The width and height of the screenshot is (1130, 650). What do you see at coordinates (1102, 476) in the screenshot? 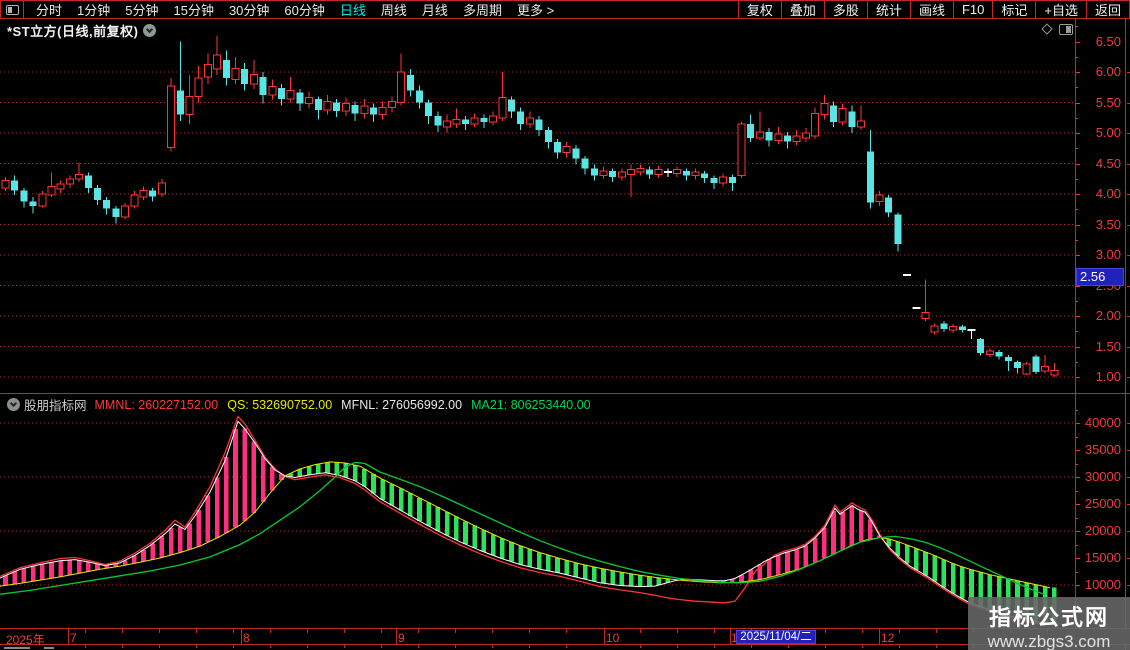
I see `sub-axis-label-30000: 30000` at bounding box center [1102, 476].